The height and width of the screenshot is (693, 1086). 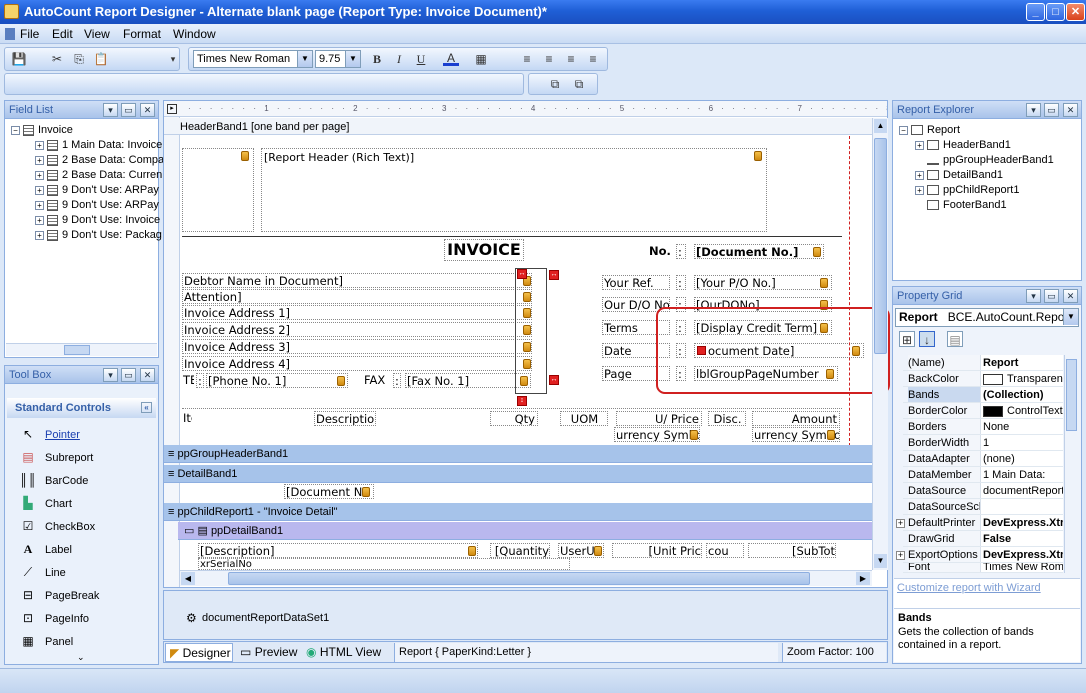 What do you see at coordinates (967, 205) in the screenshot?
I see `explorer-item: FooterBand1` at bounding box center [967, 205].